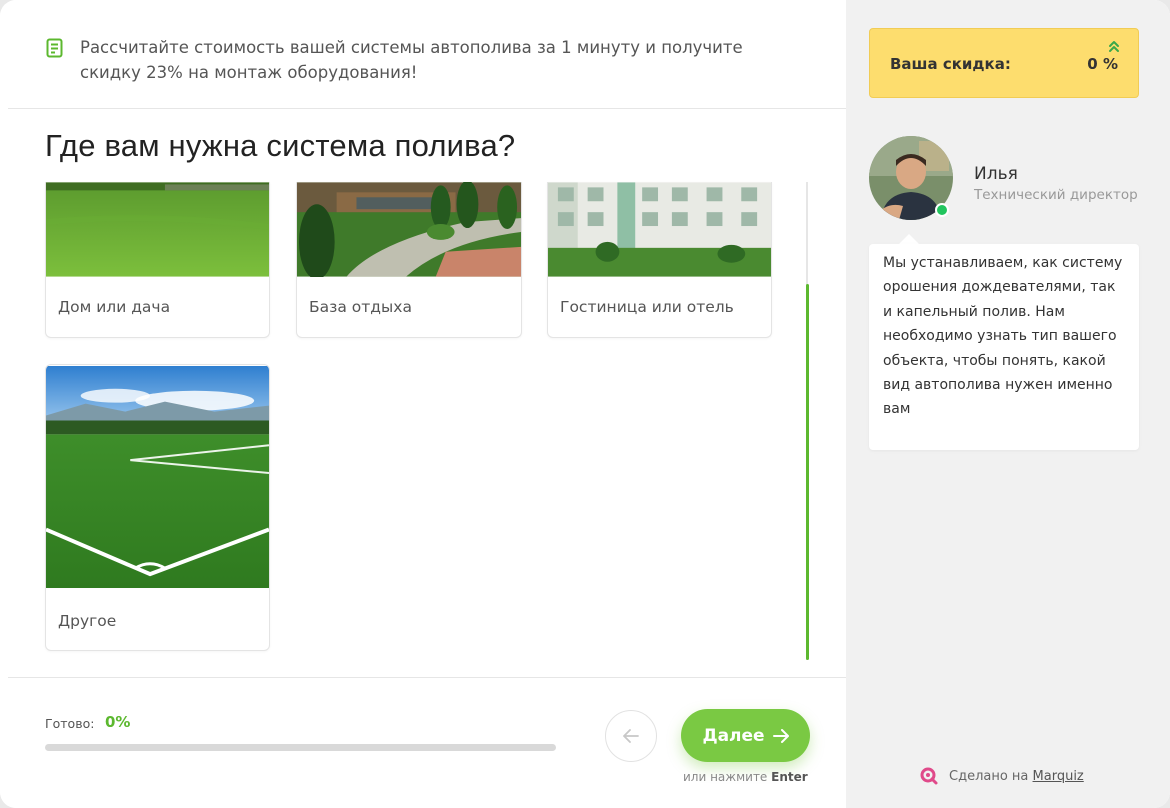 This screenshot has width=1170, height=808. I want to click on options-scrollbar-thumb, so click(807, 472).